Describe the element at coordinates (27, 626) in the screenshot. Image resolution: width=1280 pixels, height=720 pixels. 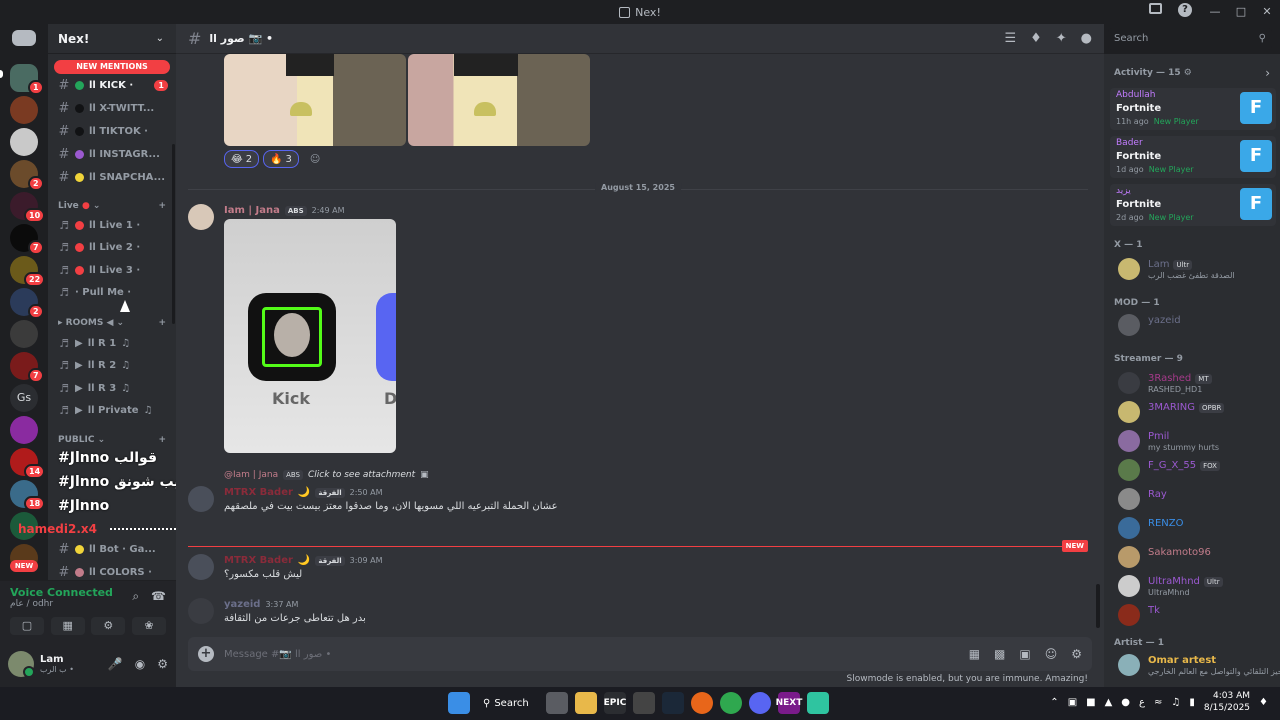
I see `camera-off-button: ▢` at that location.